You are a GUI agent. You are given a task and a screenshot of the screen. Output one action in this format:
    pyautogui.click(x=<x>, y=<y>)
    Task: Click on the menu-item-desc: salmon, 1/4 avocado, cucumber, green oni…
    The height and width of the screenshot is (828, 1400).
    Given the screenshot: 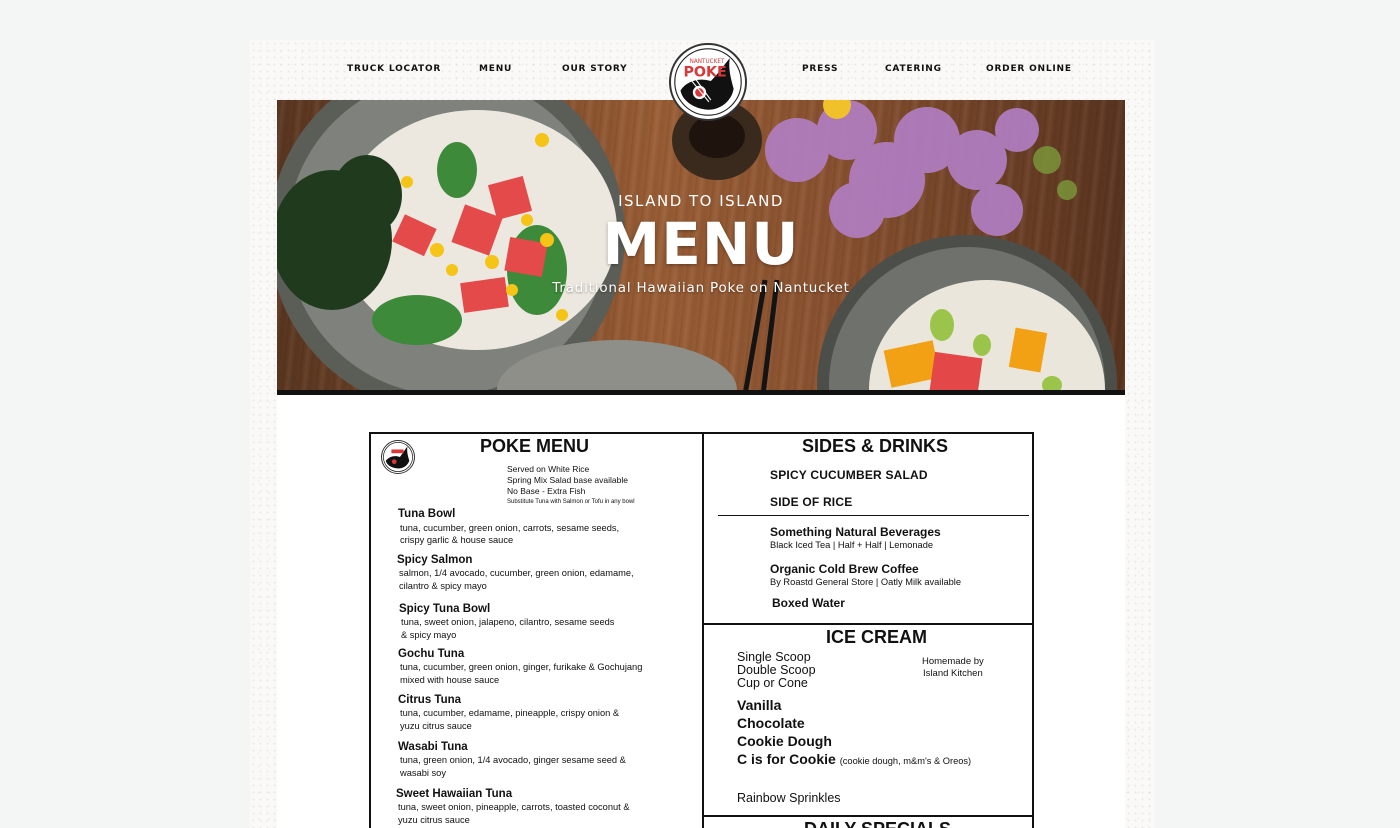 What is the action you would take?
    pyautogui.click(x=516, y=573)
    